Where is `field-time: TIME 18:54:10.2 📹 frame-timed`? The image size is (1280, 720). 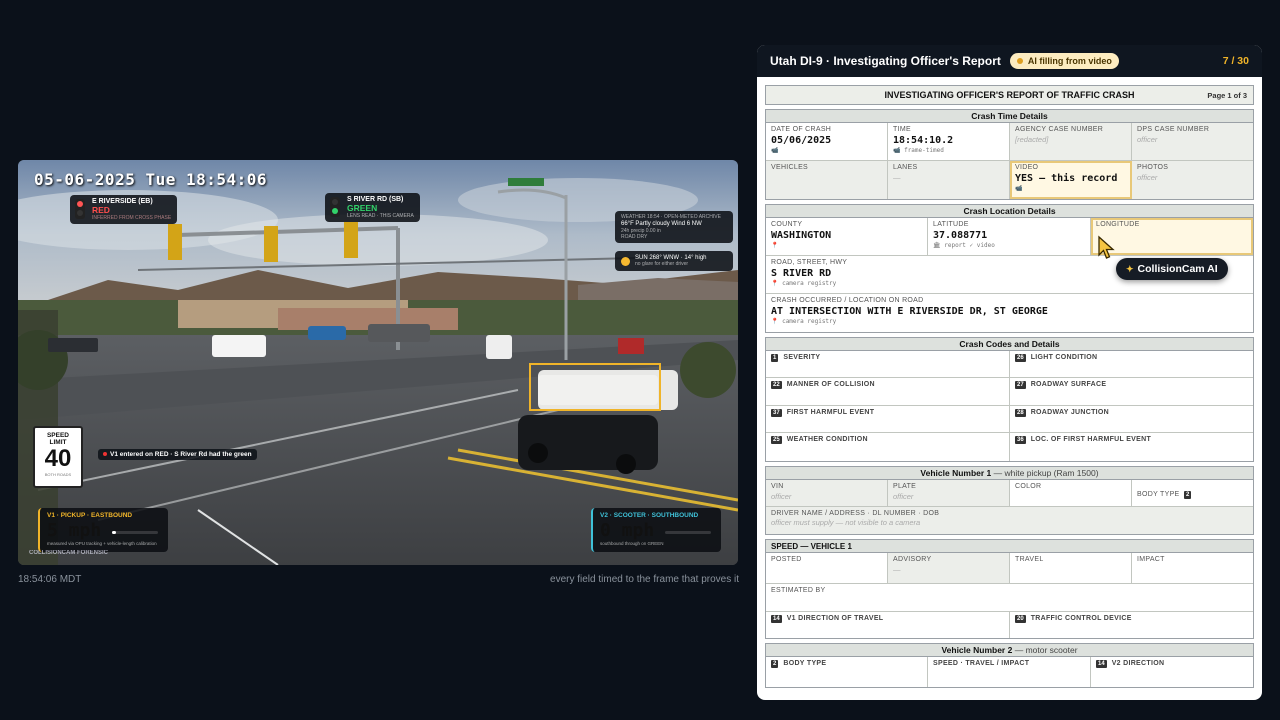
field-time: TIME 18:54:10.2 📹 frame-timed is located at coordinates (949, 141).